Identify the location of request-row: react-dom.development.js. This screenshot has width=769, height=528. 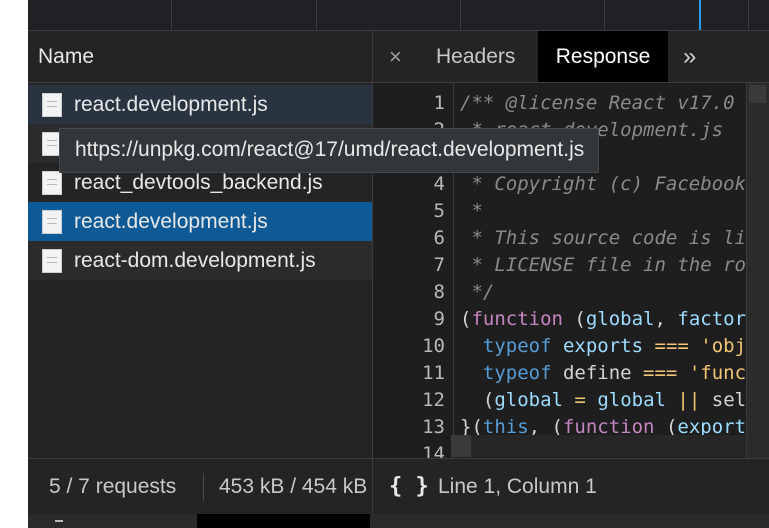
(200, 260).